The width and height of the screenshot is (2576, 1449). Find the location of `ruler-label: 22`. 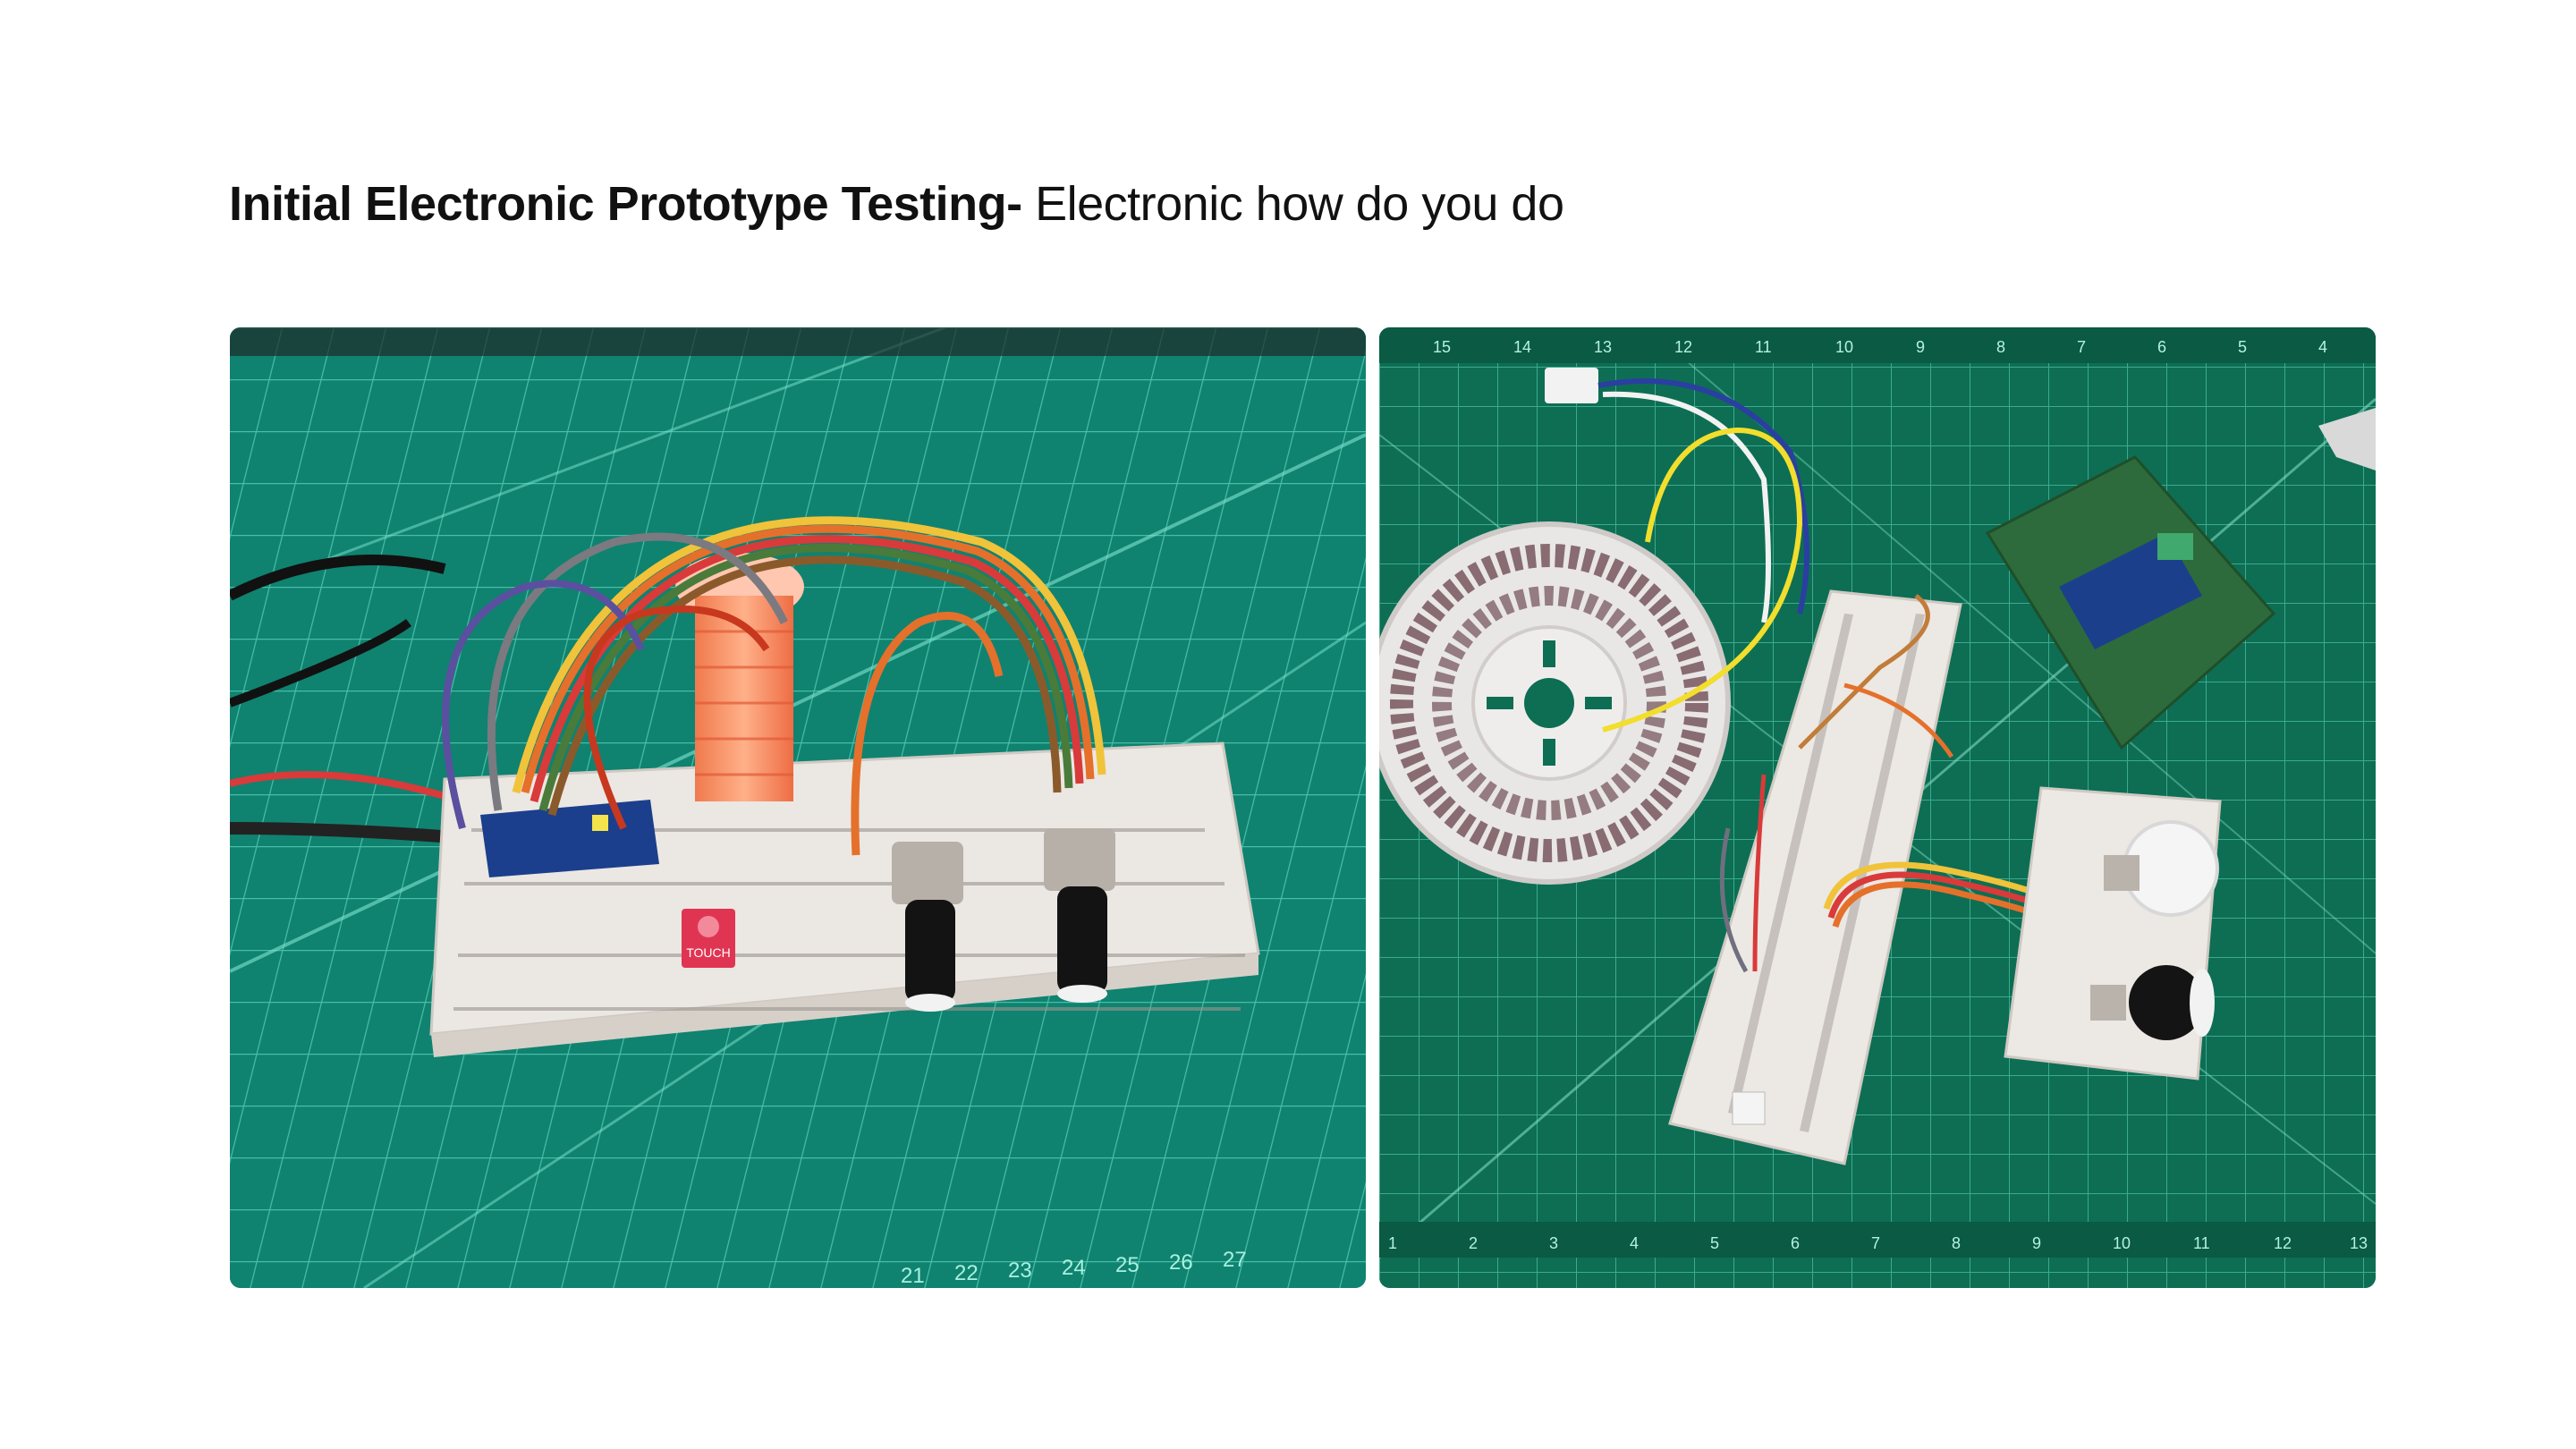

ruler-label: 22 is located at coordinates (966, 1273).